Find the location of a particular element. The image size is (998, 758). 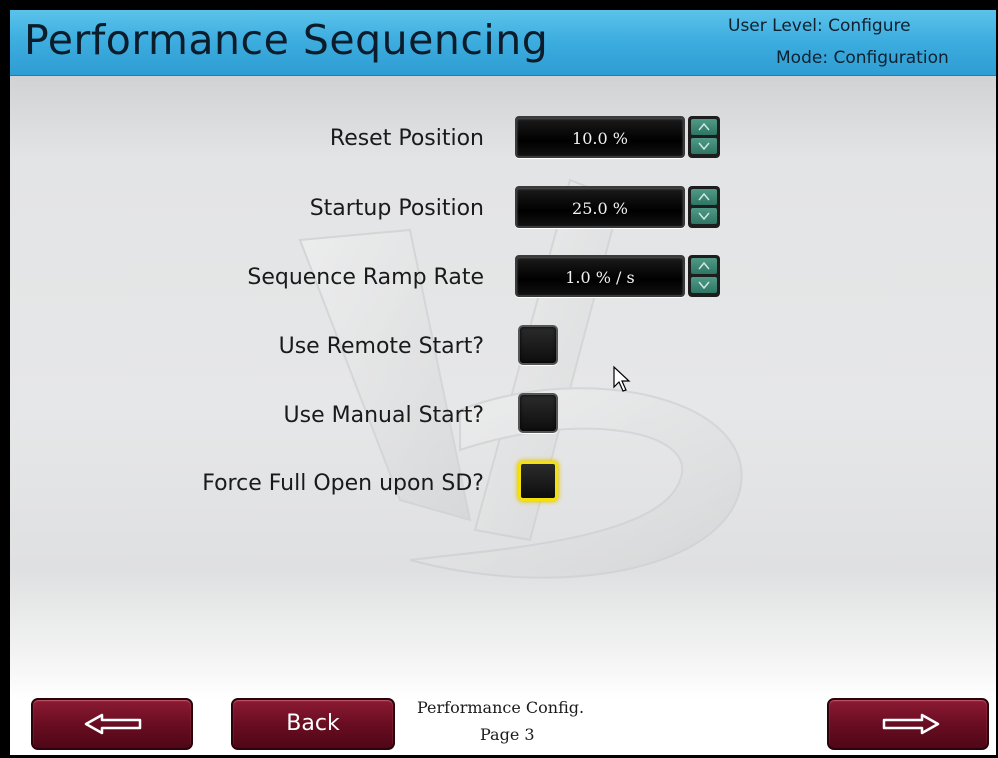

startup-position-spinner is located at coordinates (704, 207).